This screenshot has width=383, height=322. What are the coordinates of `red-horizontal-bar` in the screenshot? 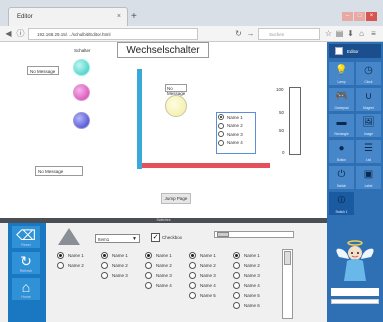 It's located at (206, 165).